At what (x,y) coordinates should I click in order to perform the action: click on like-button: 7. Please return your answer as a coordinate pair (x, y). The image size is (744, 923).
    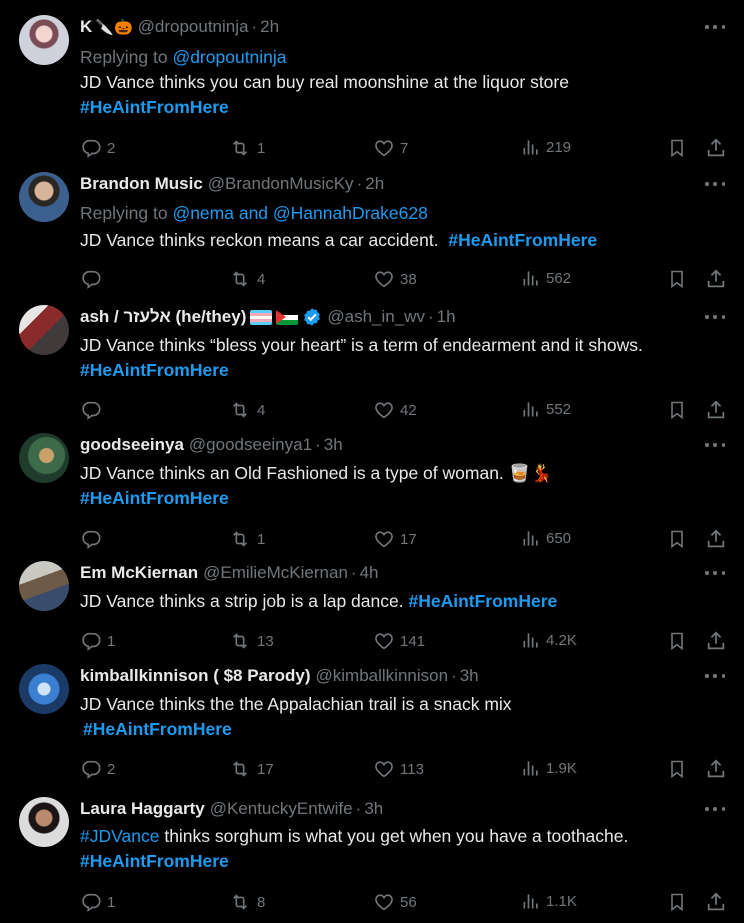
    Looking at the image, I should click on (390, 148).